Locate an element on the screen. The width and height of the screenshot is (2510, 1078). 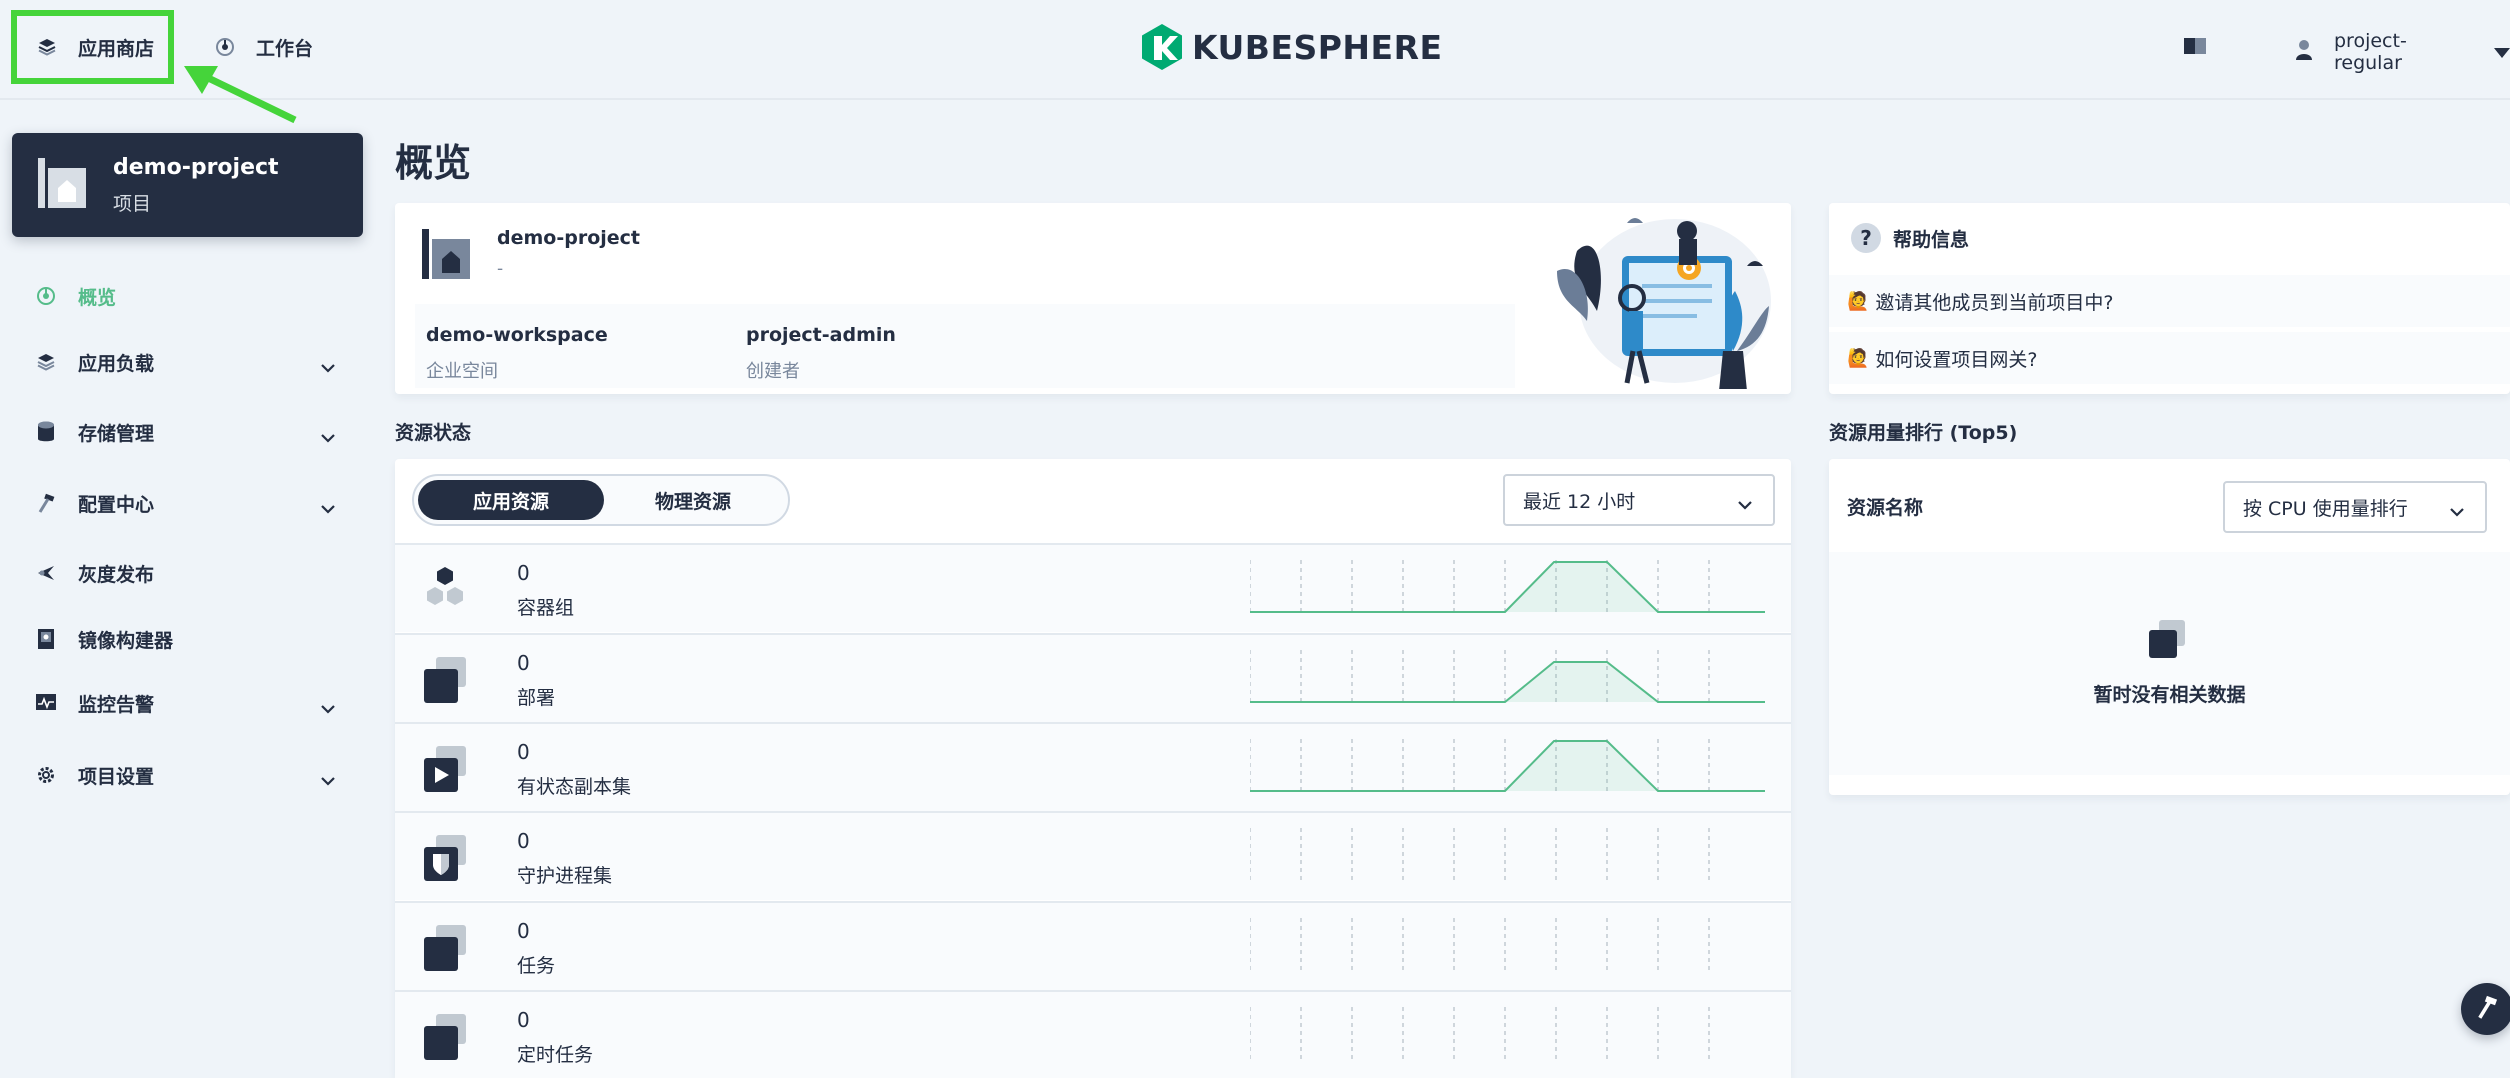
gear-icon is located at coordinates (46, 775).